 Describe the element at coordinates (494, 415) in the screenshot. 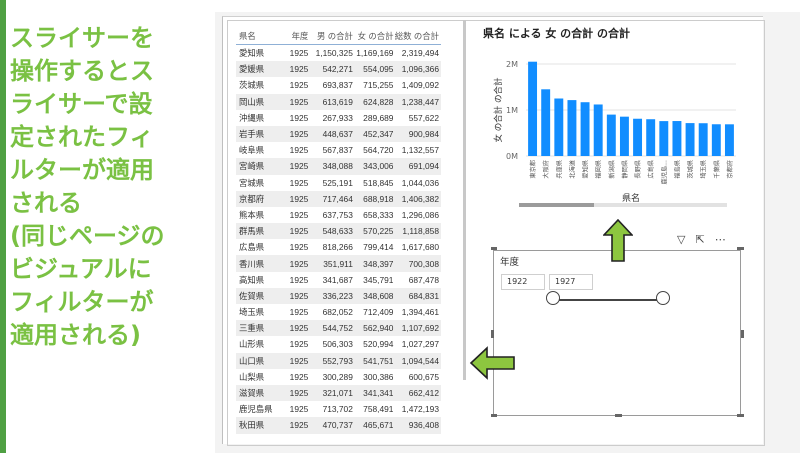

I see `resize-handle-bottom-left` at that location.